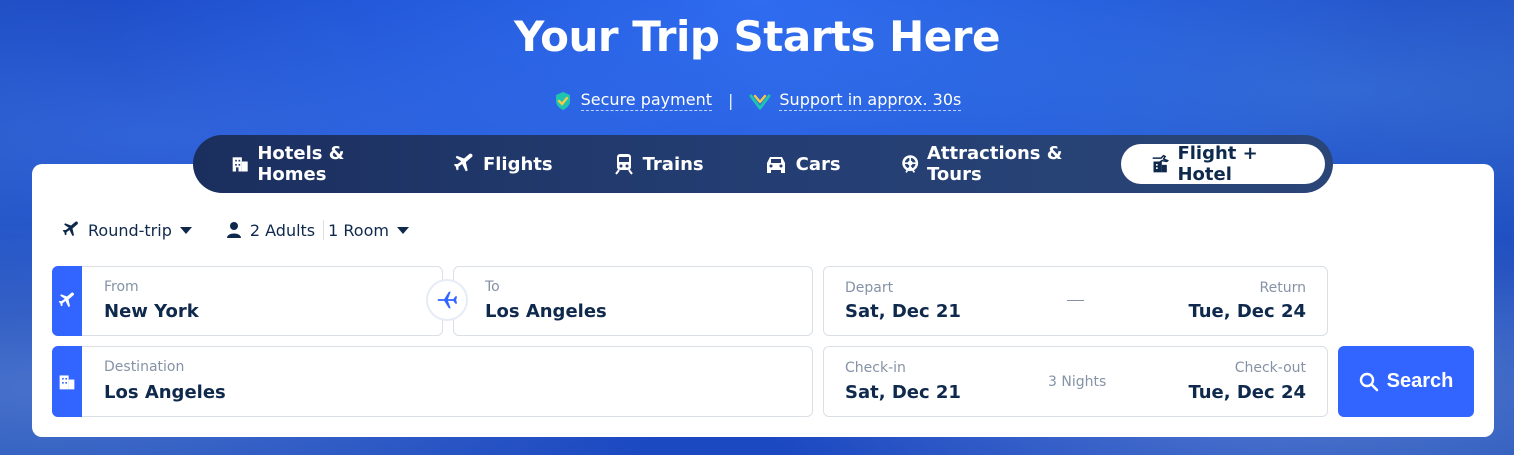 The image size is (1514, 455). I want to click on tab-label: Flight + Hotel, so click(1217, 164).